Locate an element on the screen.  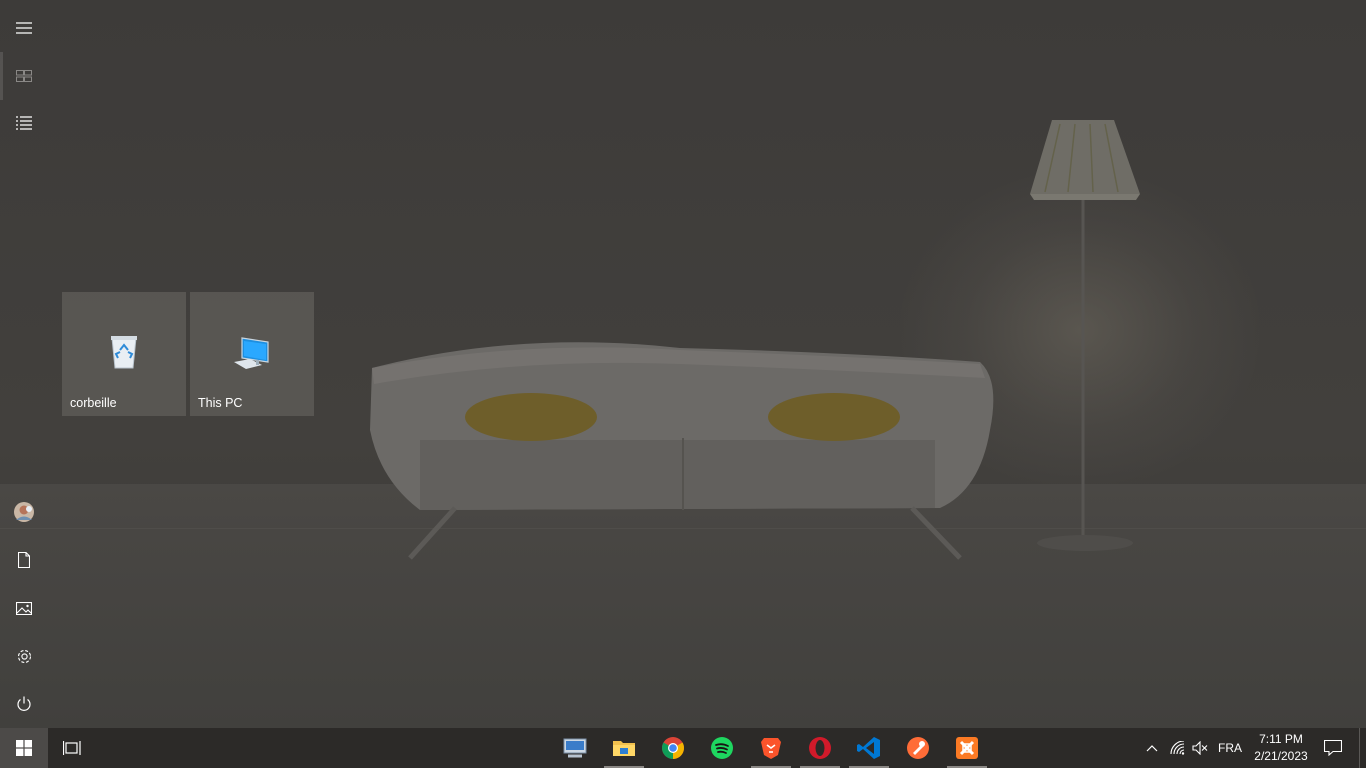
computer-icon is located at coordinates (252, 352).